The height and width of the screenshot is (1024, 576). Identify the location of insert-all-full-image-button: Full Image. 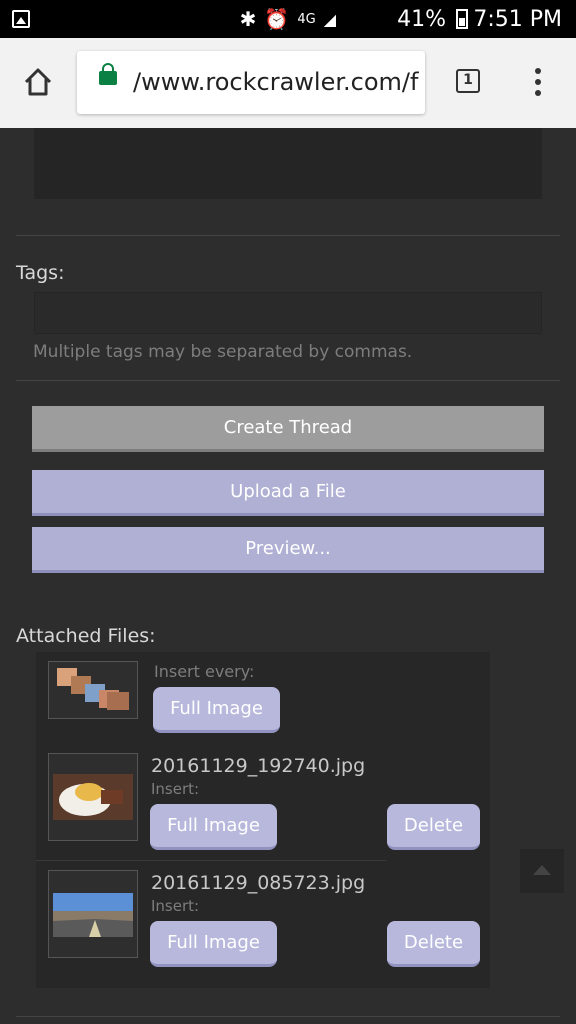
(216, 710).